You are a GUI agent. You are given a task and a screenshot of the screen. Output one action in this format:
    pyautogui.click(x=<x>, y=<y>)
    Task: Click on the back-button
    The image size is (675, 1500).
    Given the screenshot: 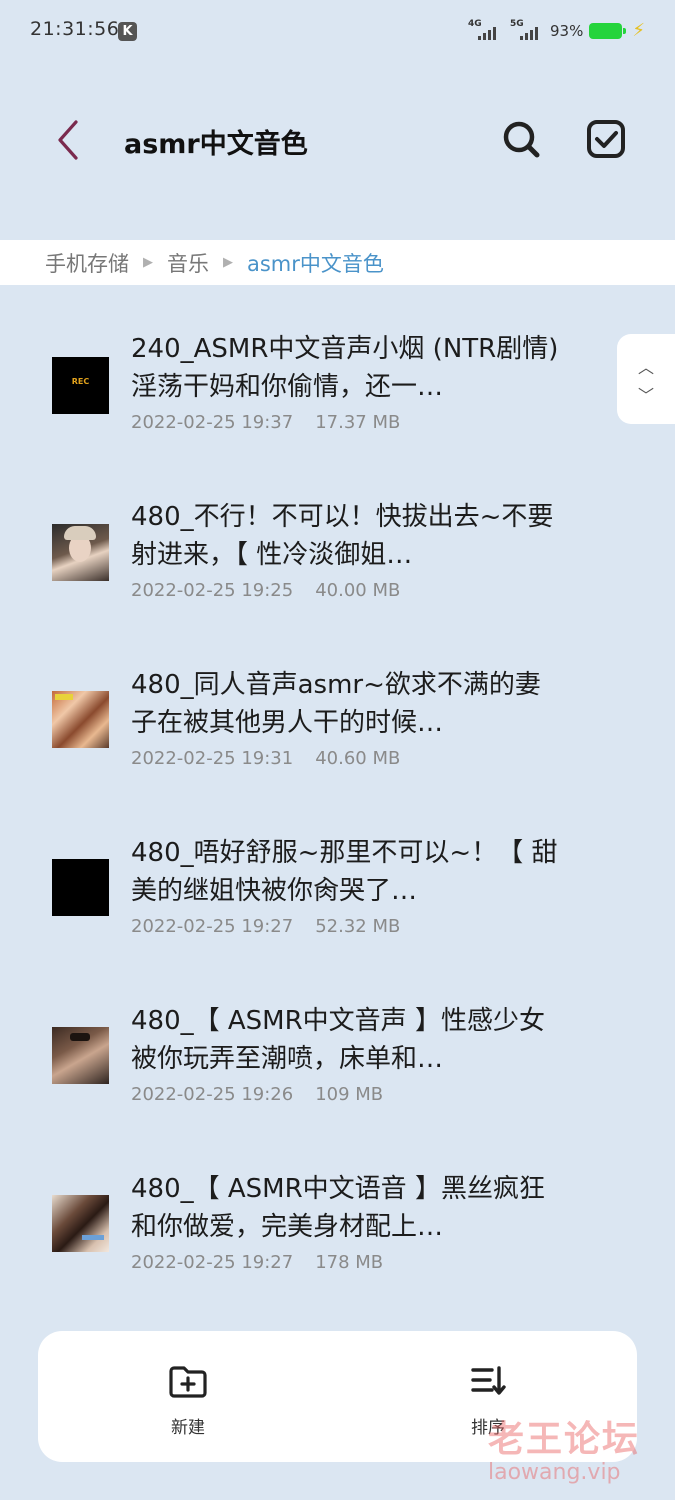 What is the action you would take?
    pyautogui.click(x=70, y=140)
    